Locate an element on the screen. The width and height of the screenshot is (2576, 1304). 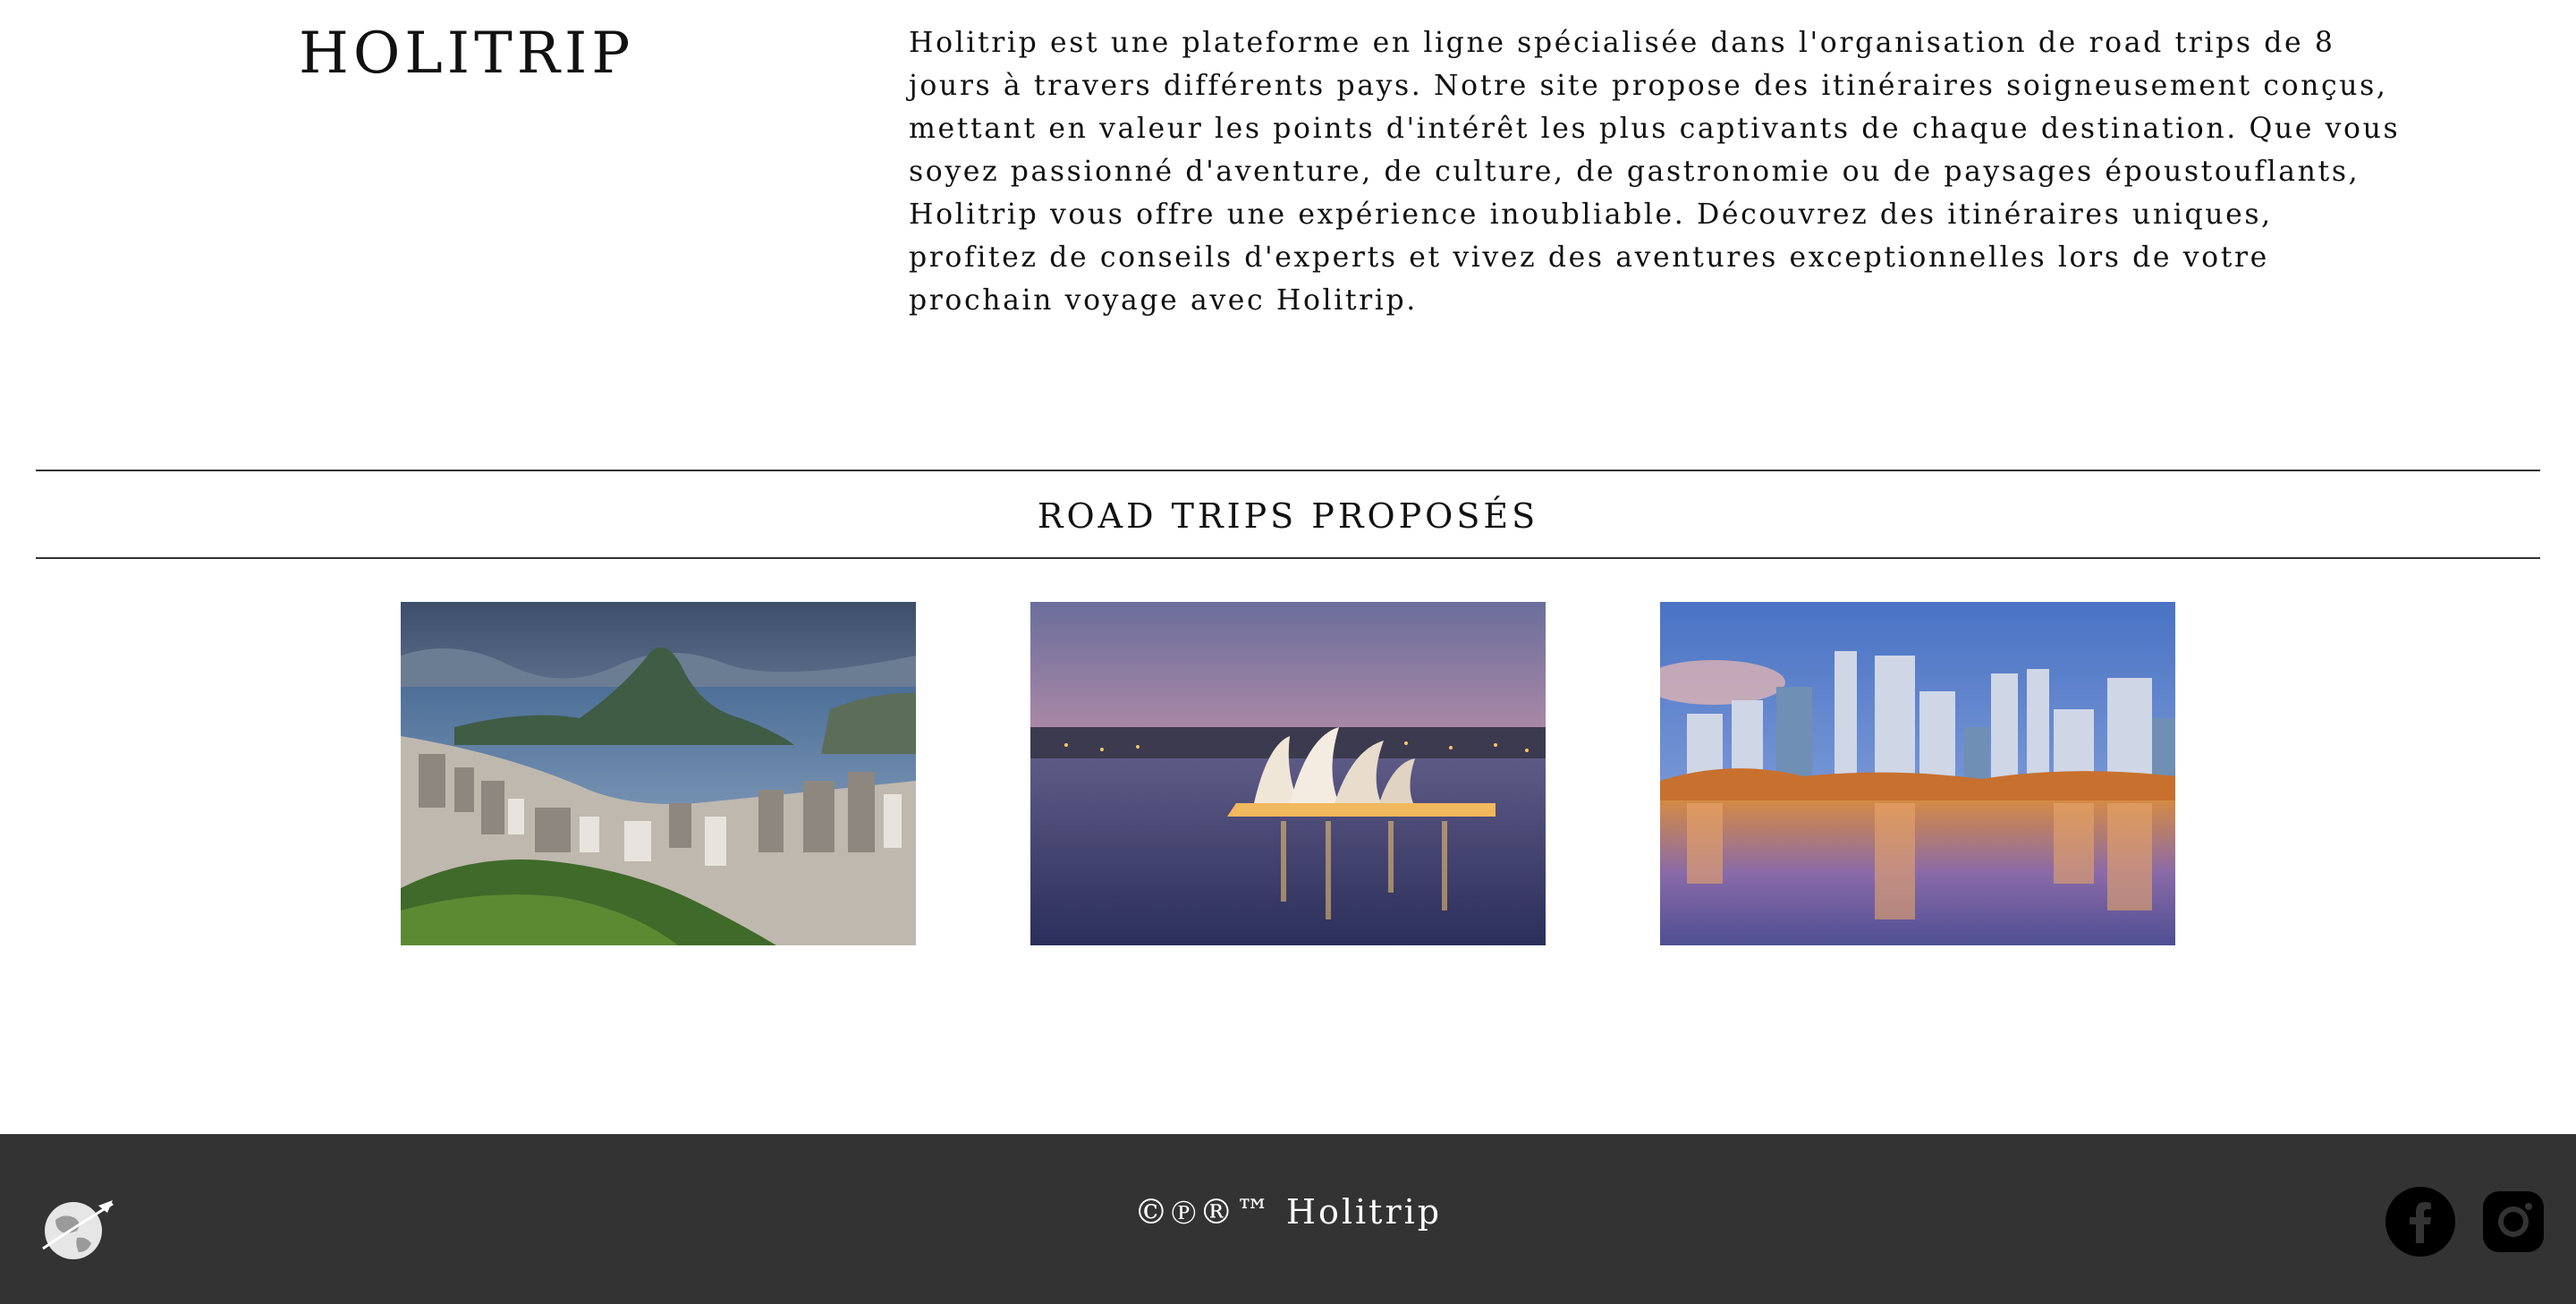
instagram-icon is located at coordinates (2513, 1221).